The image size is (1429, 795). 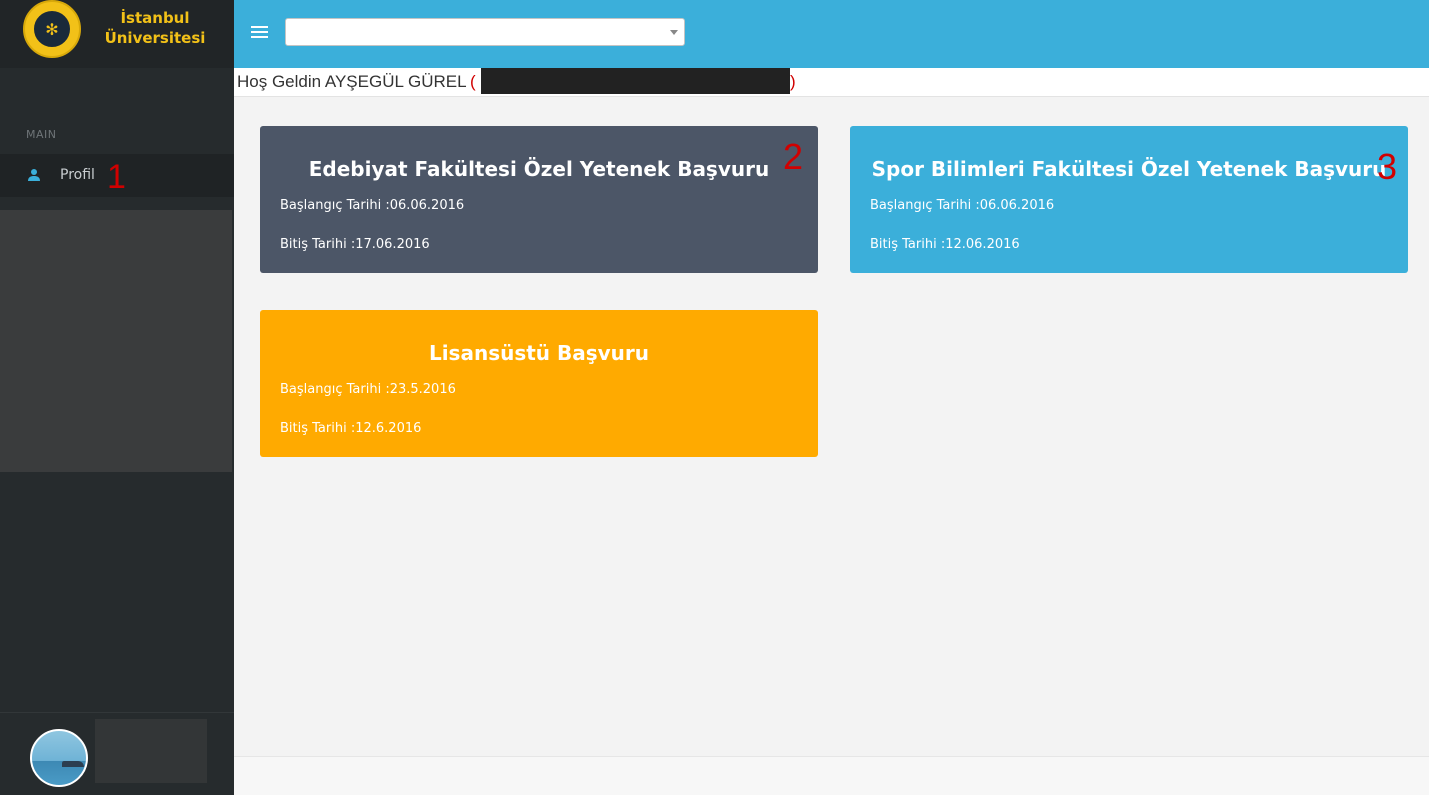 I want to click on application-select, so click(x=485, y=32).